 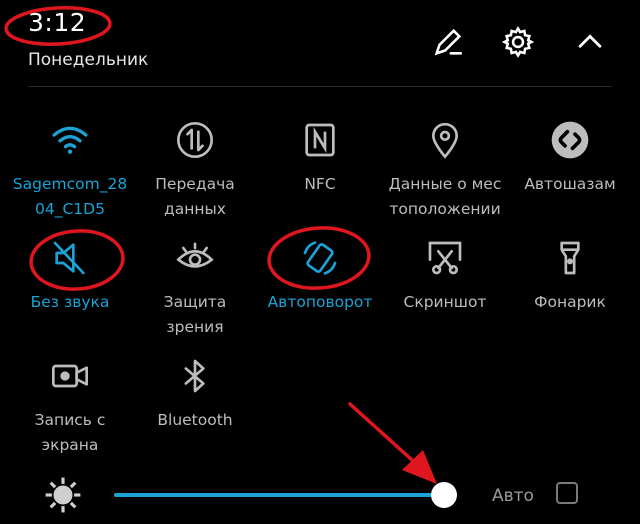 I want to click on nfc-icon, so click(x=320, y=140).